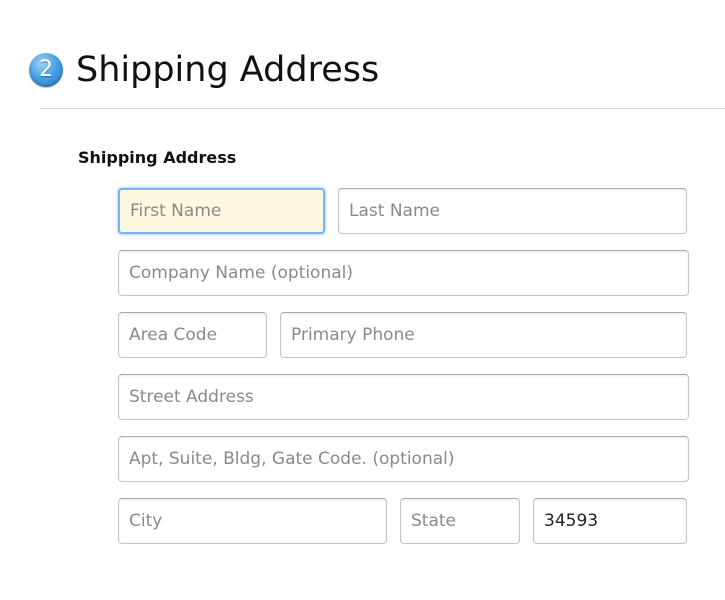  I want to click on first-name-input, so click(221, 211).